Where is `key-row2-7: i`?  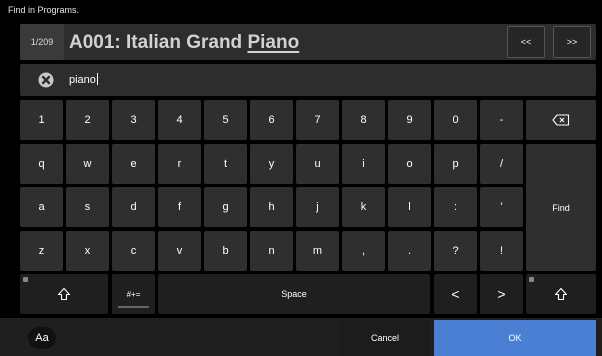 key-row2-7: i is located at coordinates (363, 164).